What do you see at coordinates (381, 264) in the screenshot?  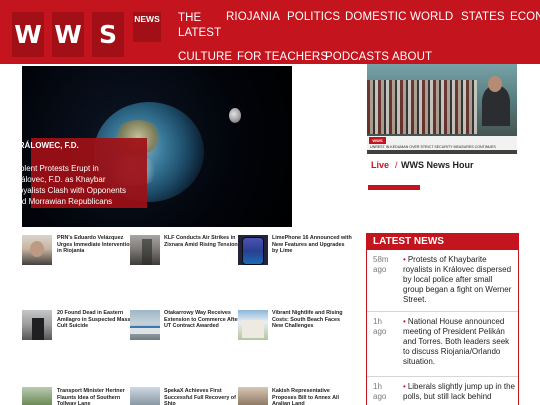 I see `latest-news-time: 58m ago` at bounding box center [381, 264].